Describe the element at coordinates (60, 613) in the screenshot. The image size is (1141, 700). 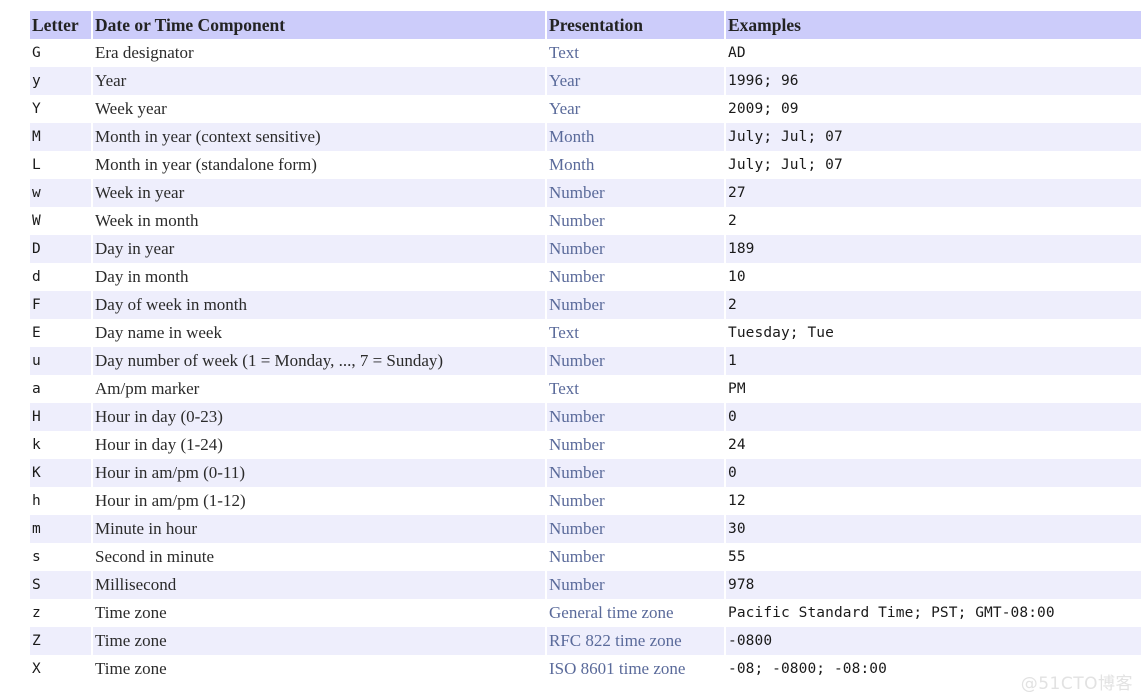
I see `cell-letter: z` at that location.